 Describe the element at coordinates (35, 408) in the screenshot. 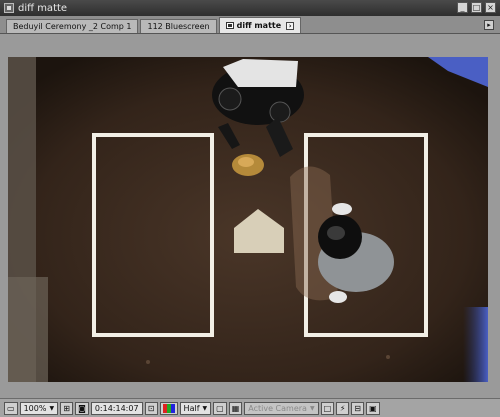

I see `zoom-value: 100%` at that location.